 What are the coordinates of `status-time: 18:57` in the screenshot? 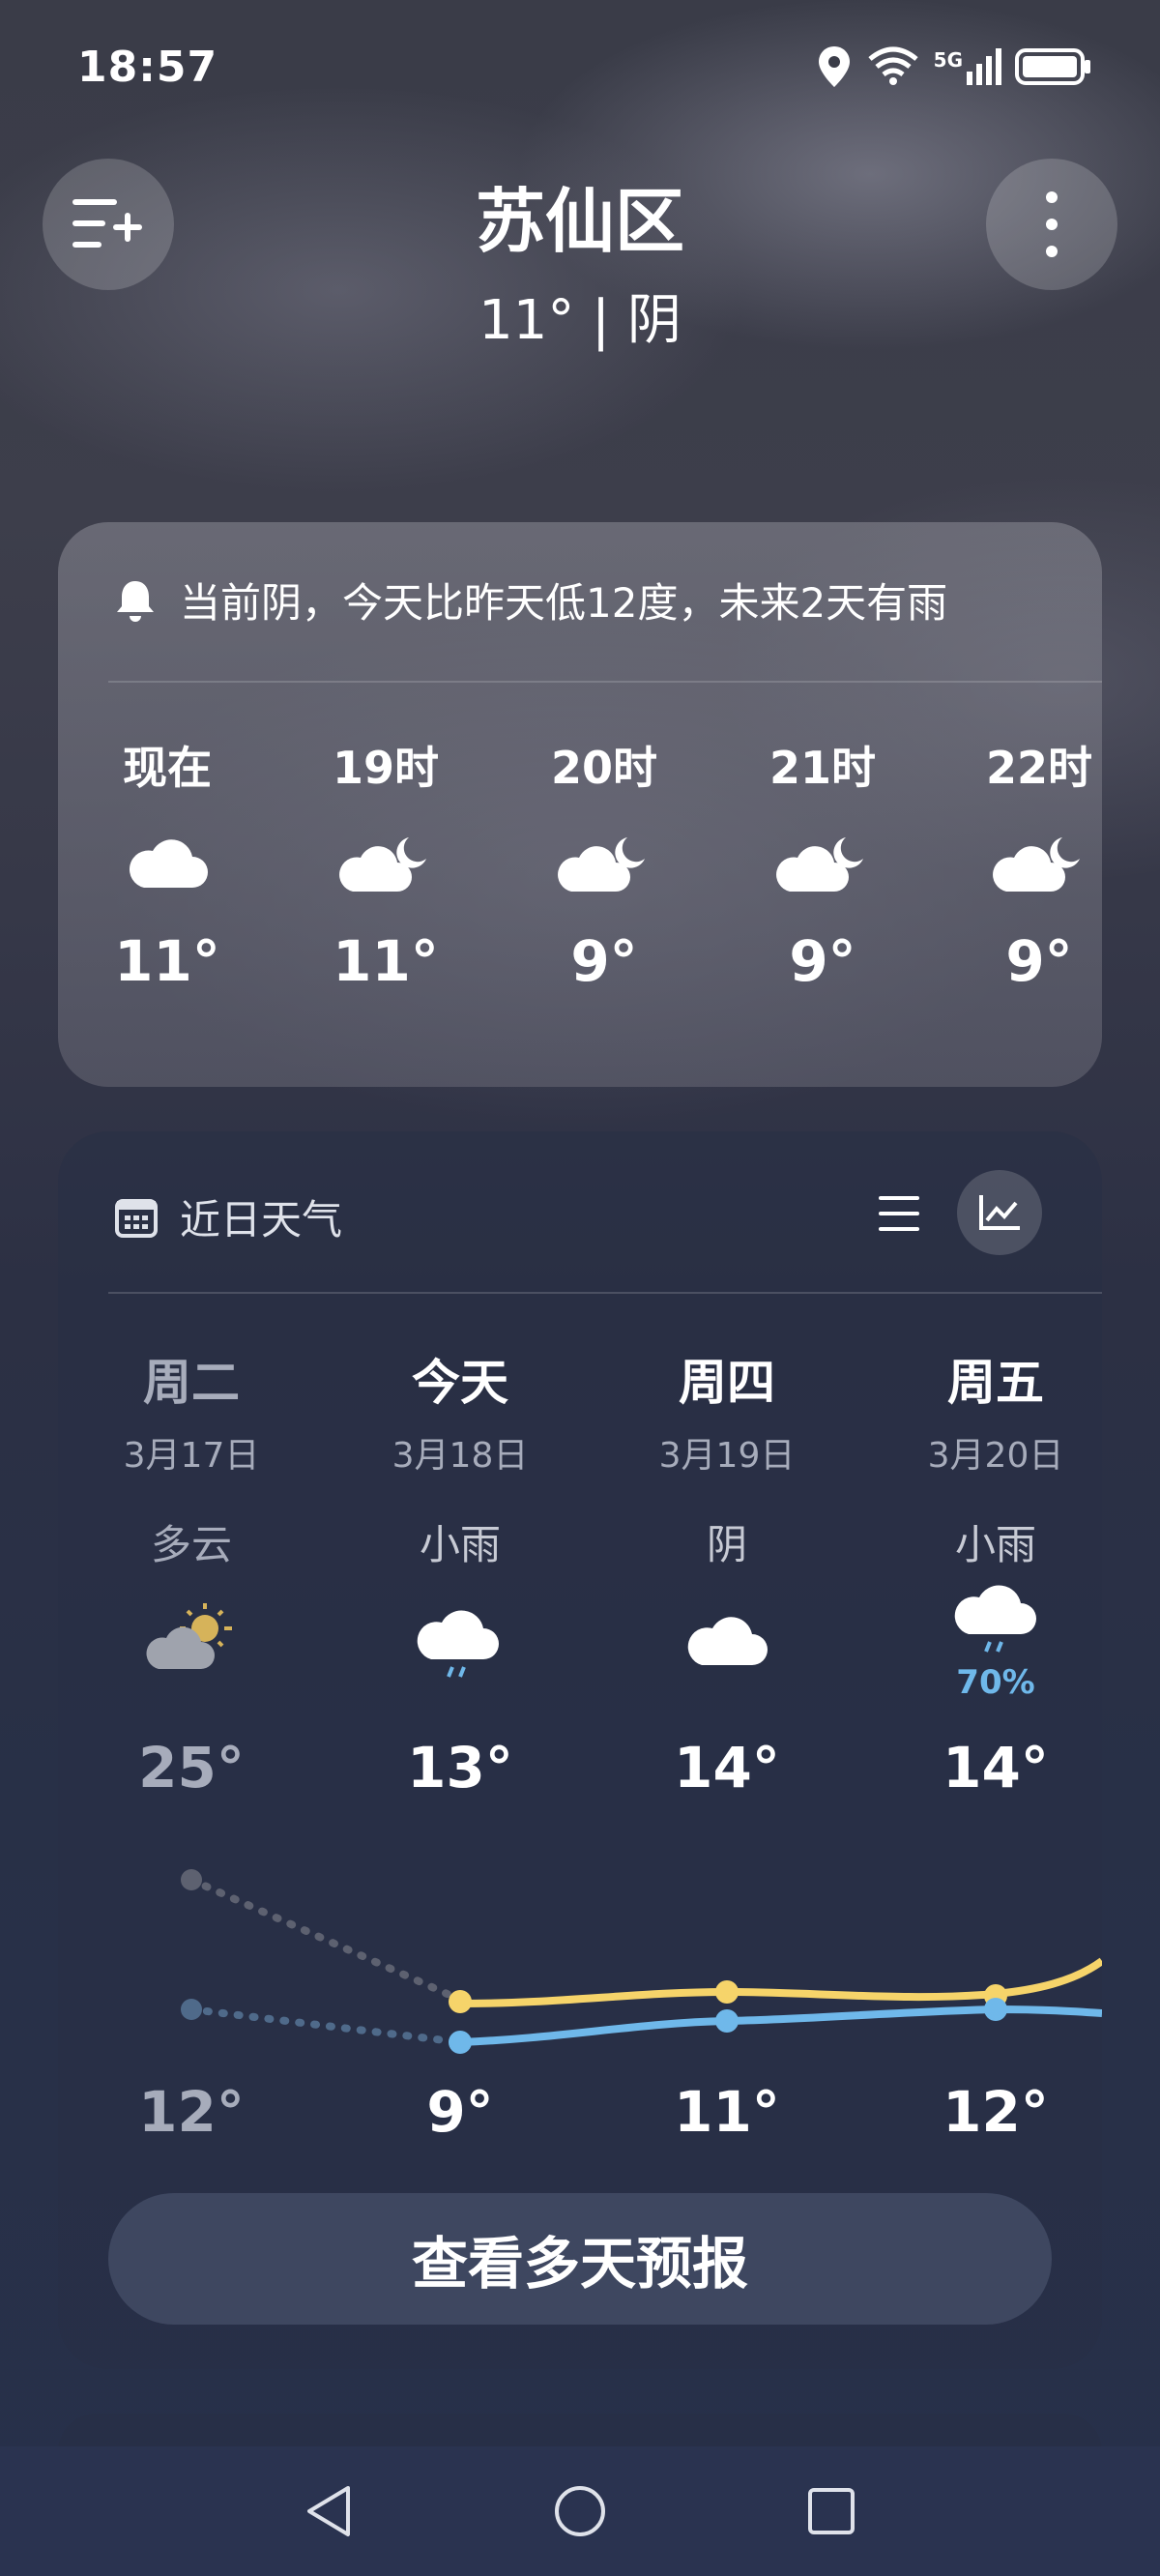 It's located at (148, 67).